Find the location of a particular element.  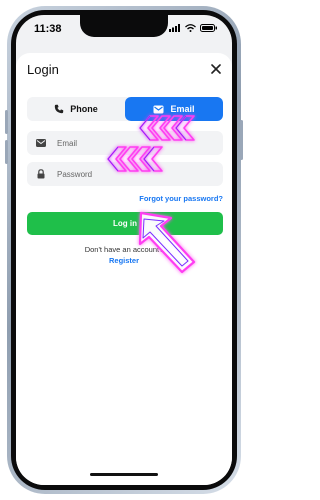

tab-email: Email is located at coordinates (174, 109).